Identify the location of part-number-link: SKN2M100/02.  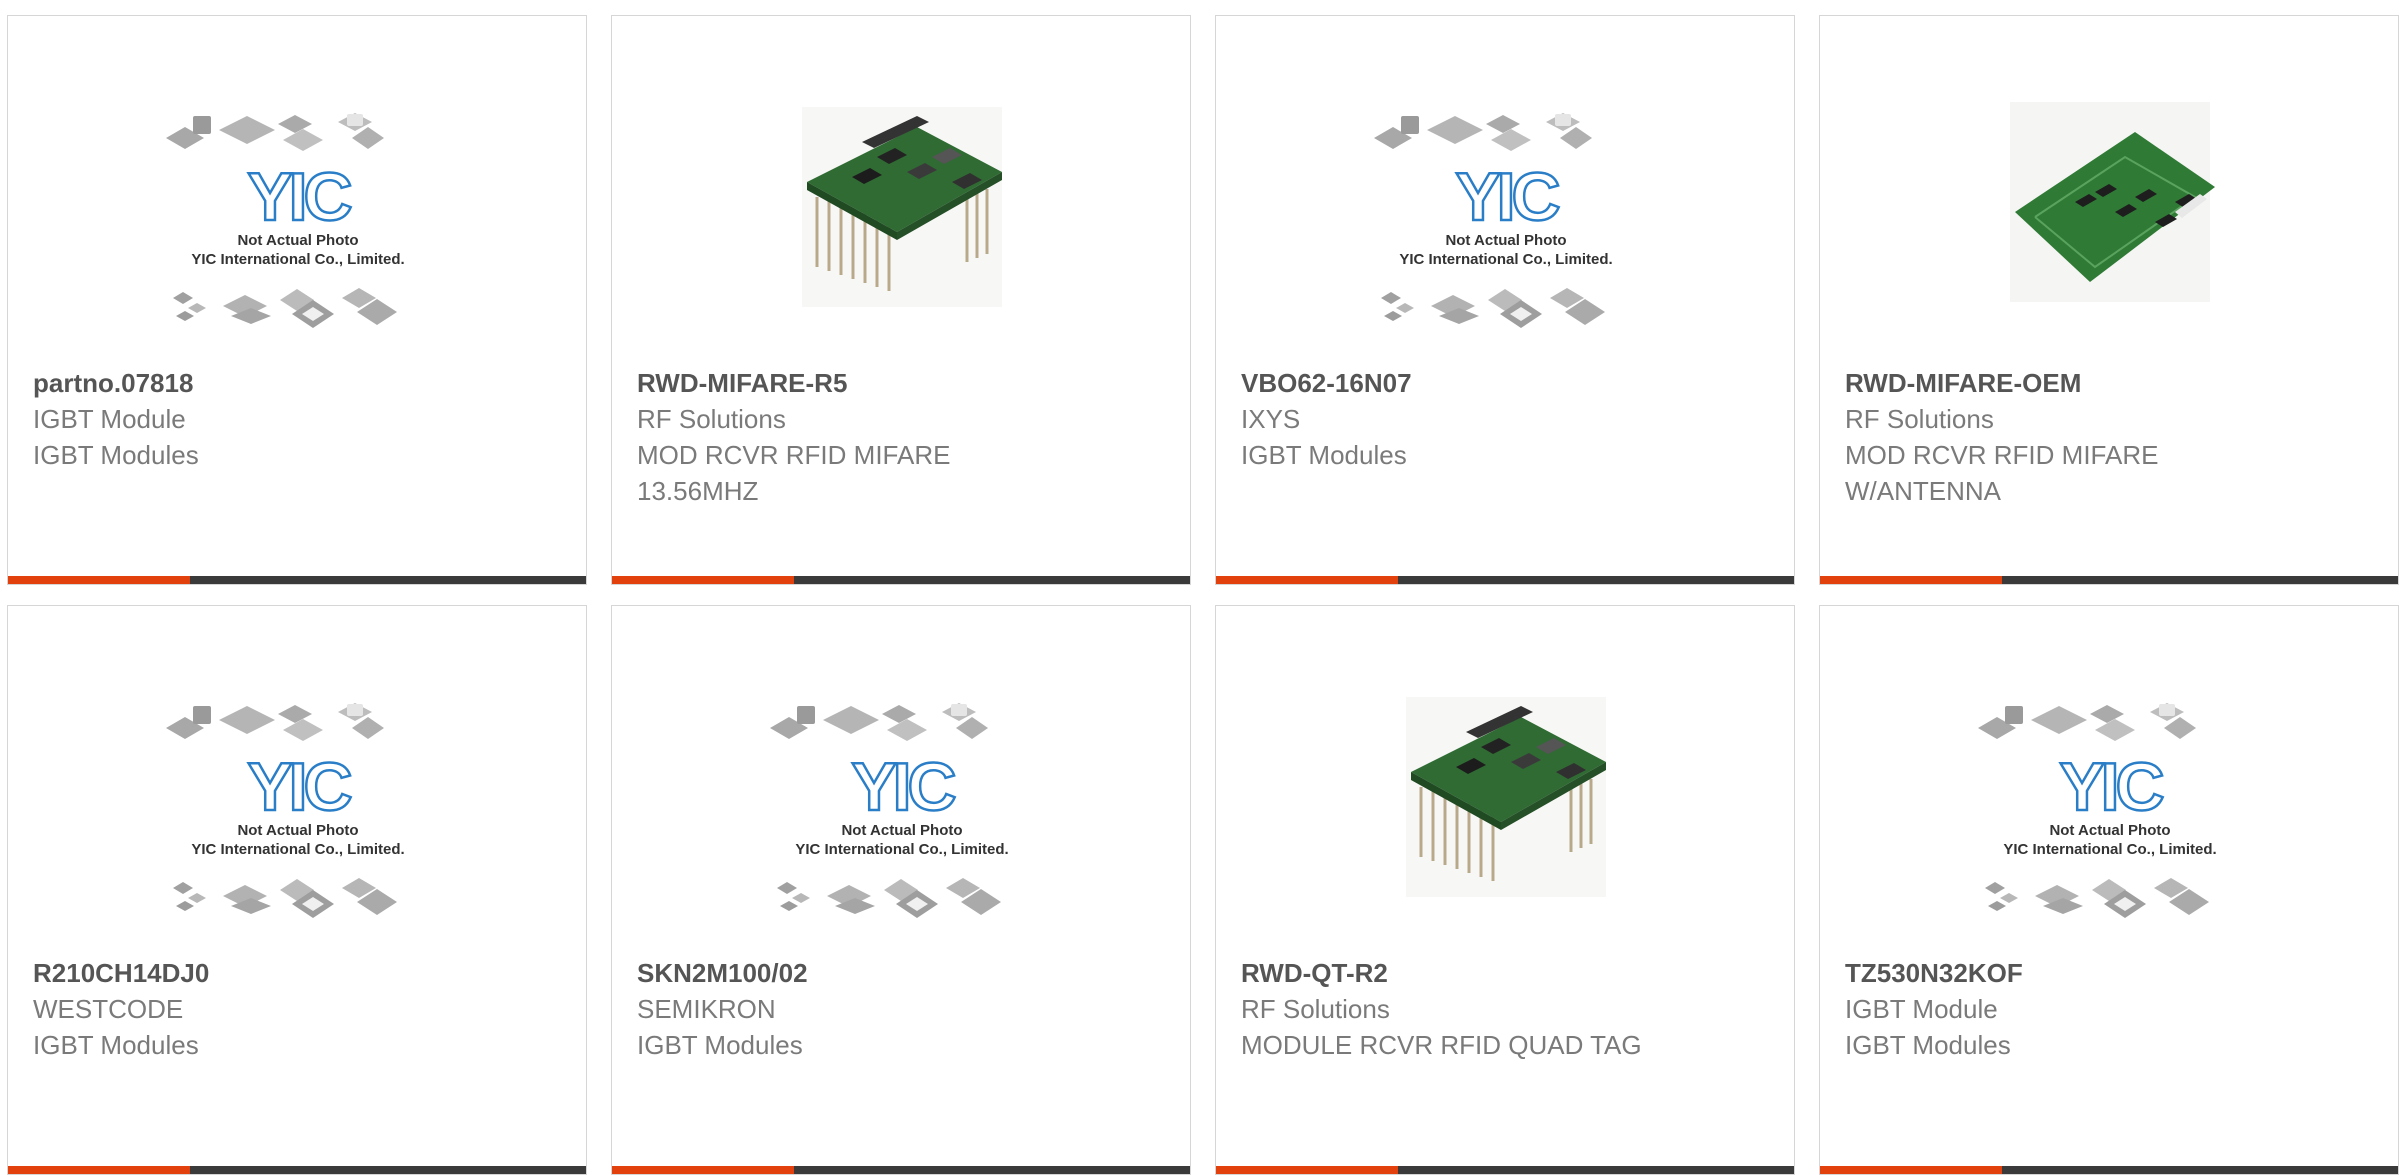
(897, 973).